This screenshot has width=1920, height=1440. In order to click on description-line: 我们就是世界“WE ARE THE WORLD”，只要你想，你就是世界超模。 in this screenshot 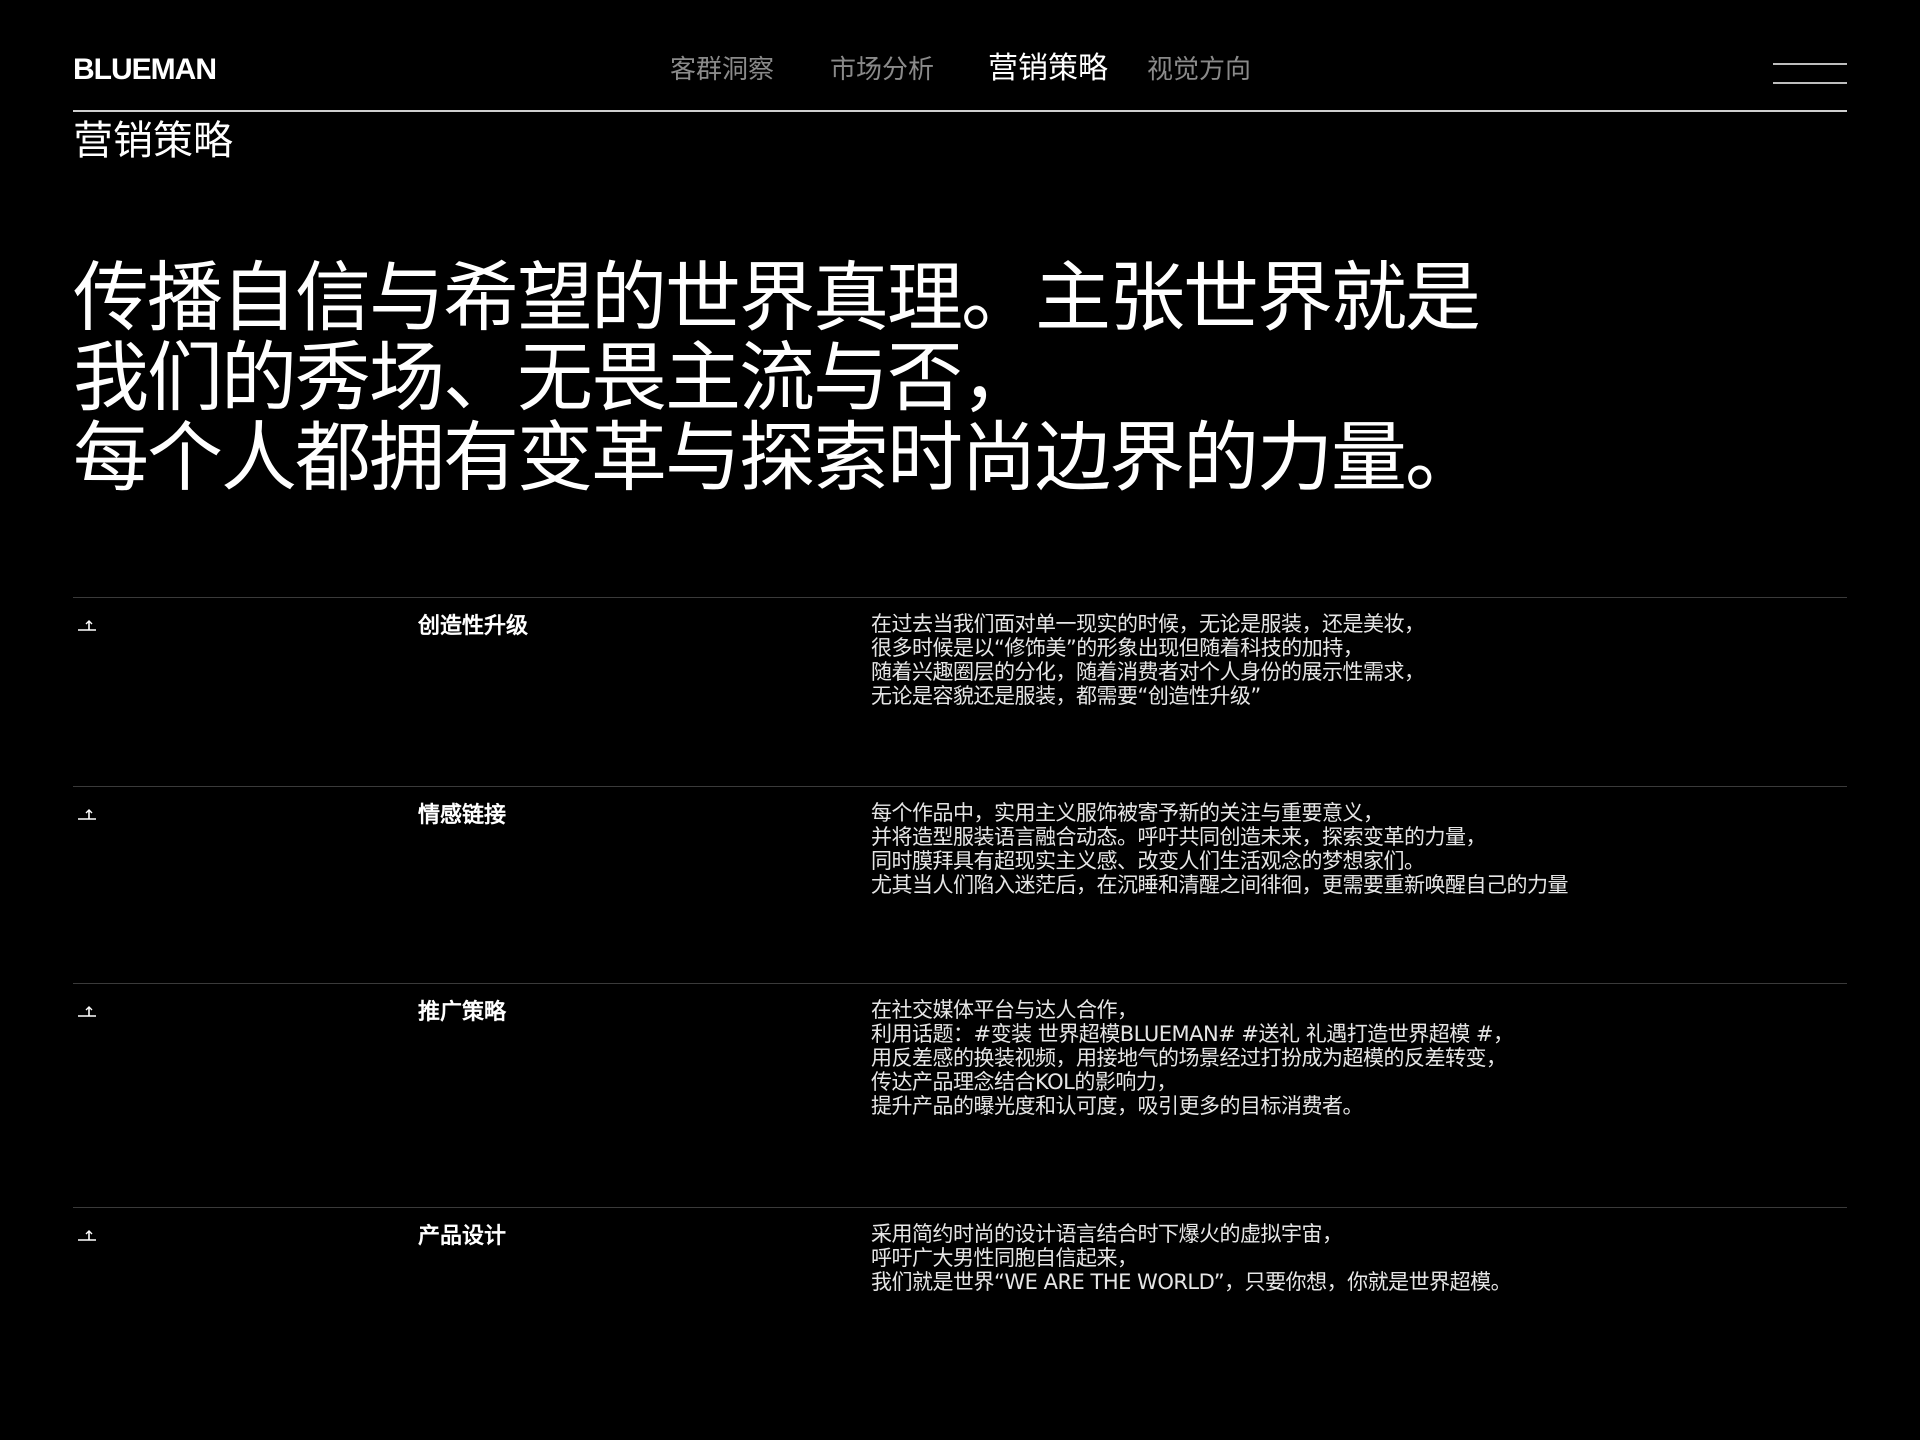, I will do `click(1191, 1282)`.